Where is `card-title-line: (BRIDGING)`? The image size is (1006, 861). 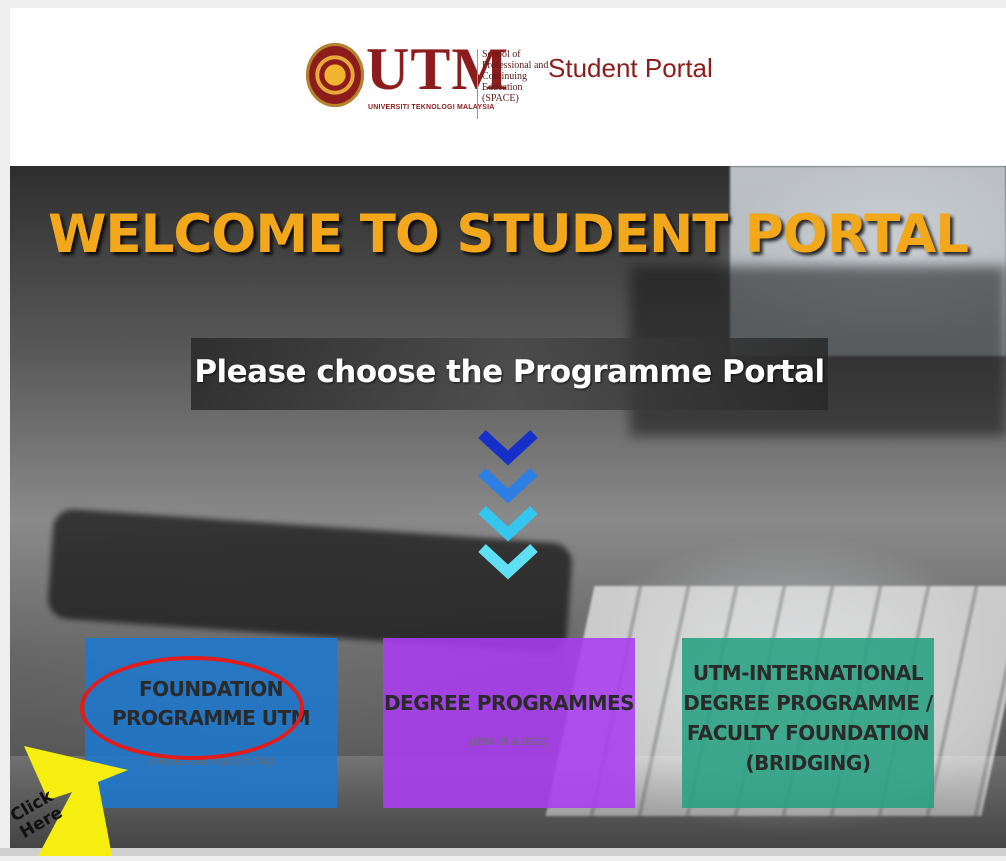 card-title-line: (BRIDGING) is located at coordinates (808, 763).